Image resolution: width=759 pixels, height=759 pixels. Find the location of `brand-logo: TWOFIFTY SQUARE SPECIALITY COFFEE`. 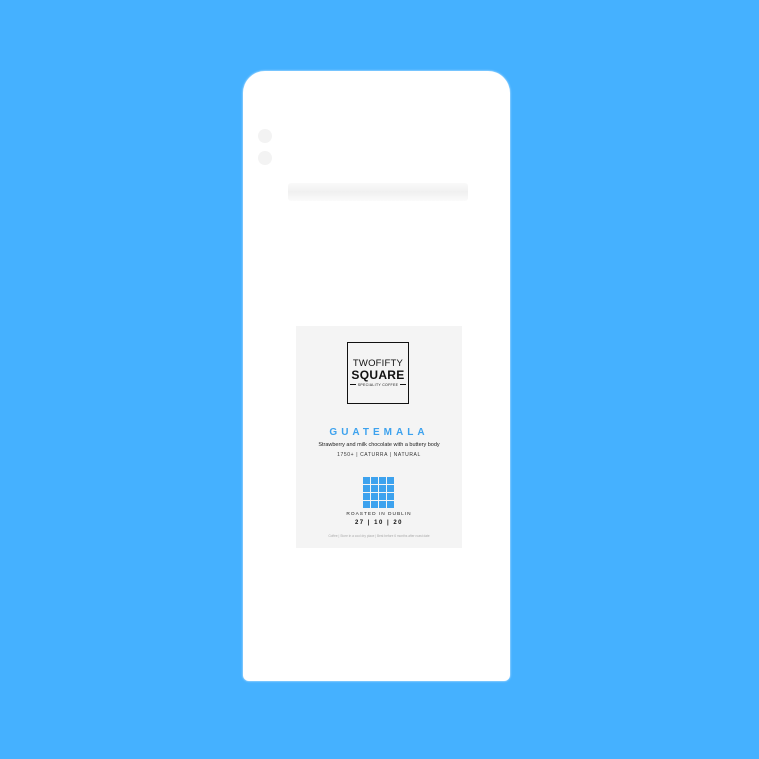

brand-logo: TWOFIFTY SQUARE SPECIALITY COFFEE is located at coordinates (378, 373).